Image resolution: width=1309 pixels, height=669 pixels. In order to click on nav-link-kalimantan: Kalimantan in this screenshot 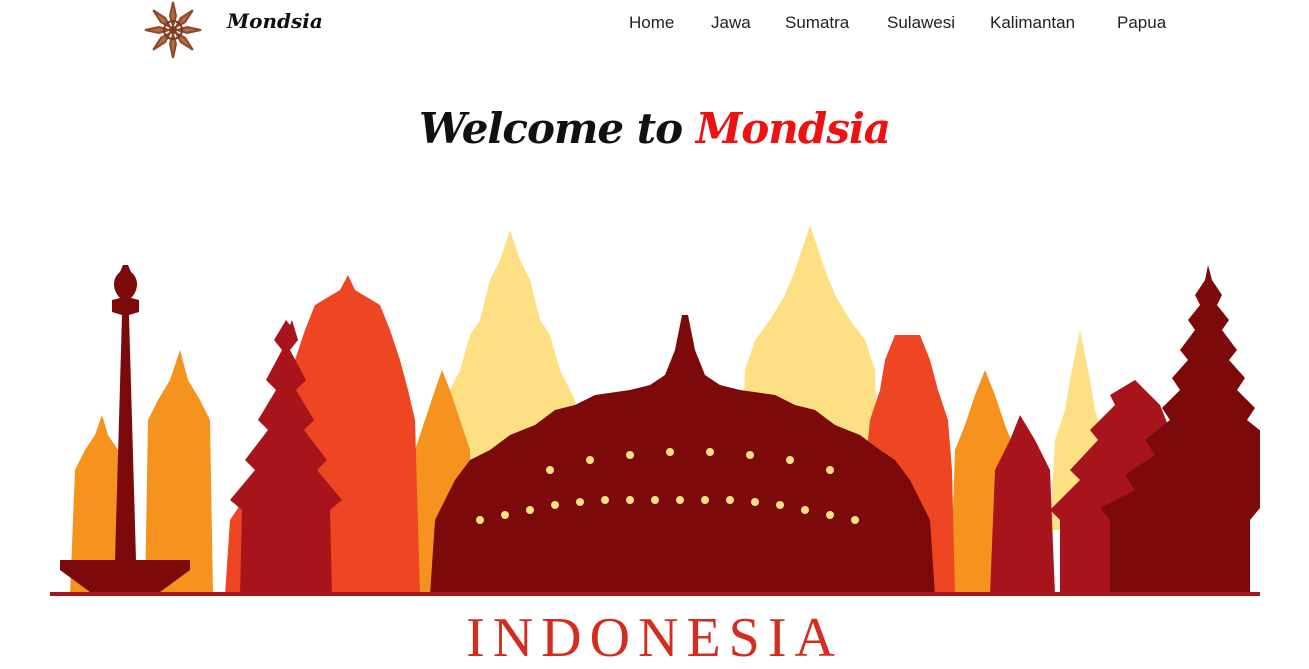, I will do `click(1032, 23)`.